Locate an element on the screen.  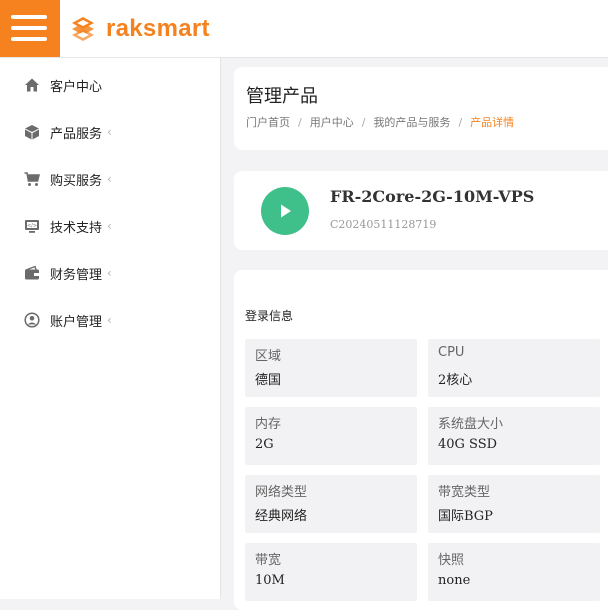
top-header: raksmart is located at coordinates (304, 29).